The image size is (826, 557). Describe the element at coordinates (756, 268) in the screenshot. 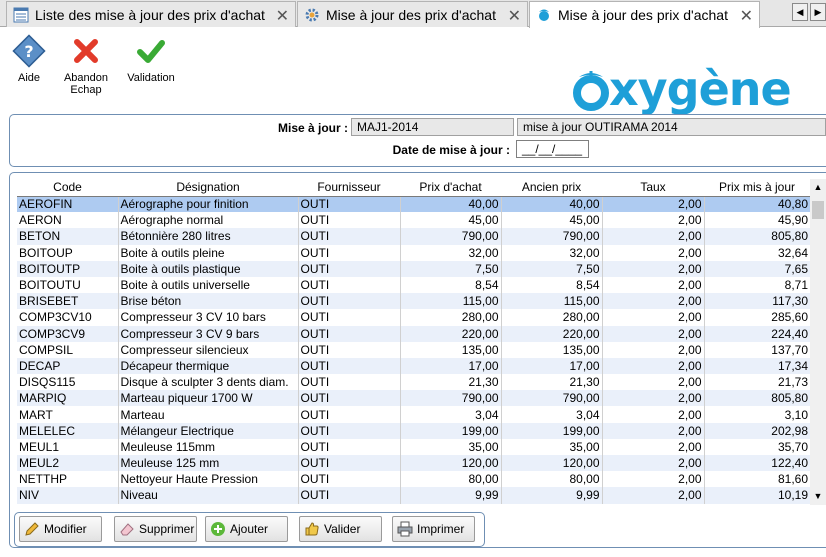

I see `cell-prix-mis-a-jour: 7,65` at that location.